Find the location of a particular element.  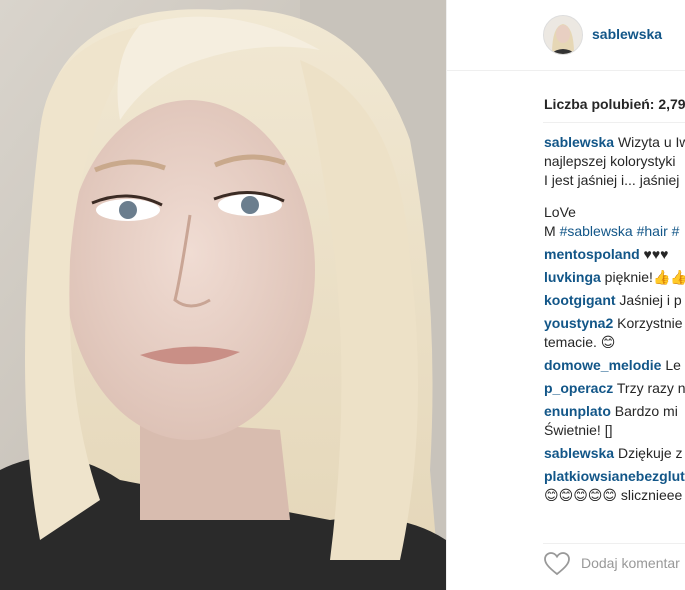

likes-divider is located at coordinates (614, 122).